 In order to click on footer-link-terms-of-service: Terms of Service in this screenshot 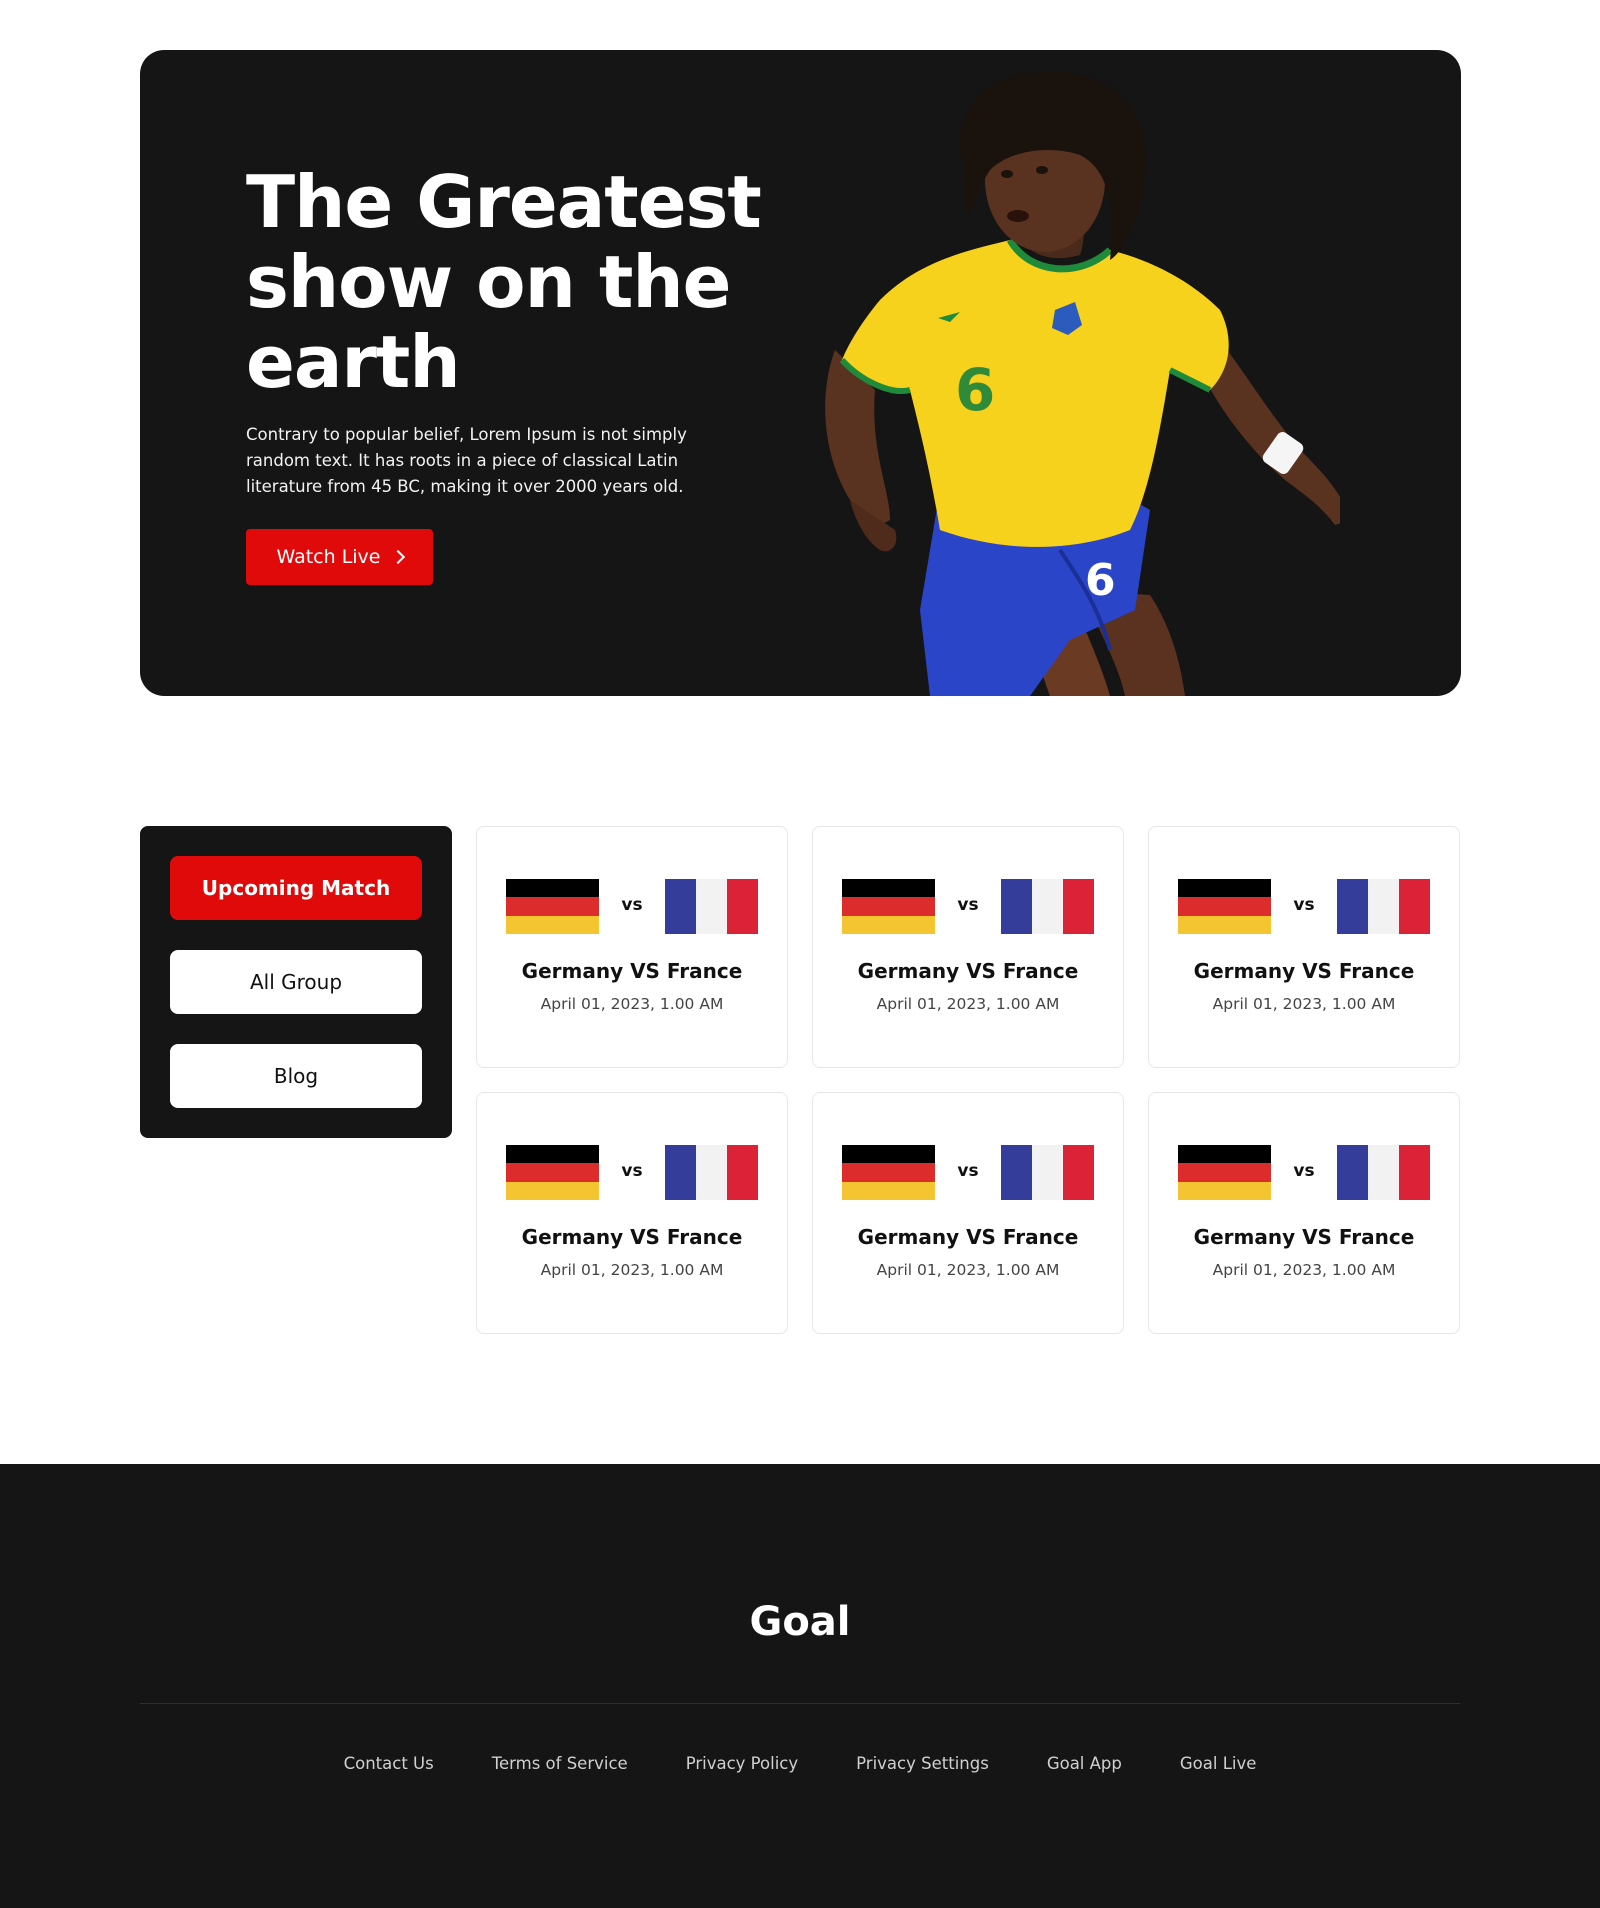, I will do `click(560, 1763)`.